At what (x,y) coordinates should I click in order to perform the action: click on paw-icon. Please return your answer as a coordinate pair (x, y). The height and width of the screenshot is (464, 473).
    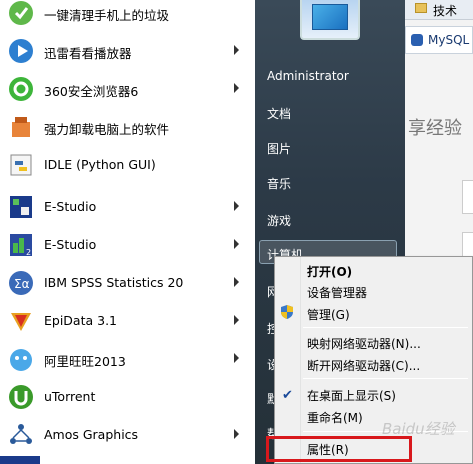
    Looking at the image, I should click on (417, 40).